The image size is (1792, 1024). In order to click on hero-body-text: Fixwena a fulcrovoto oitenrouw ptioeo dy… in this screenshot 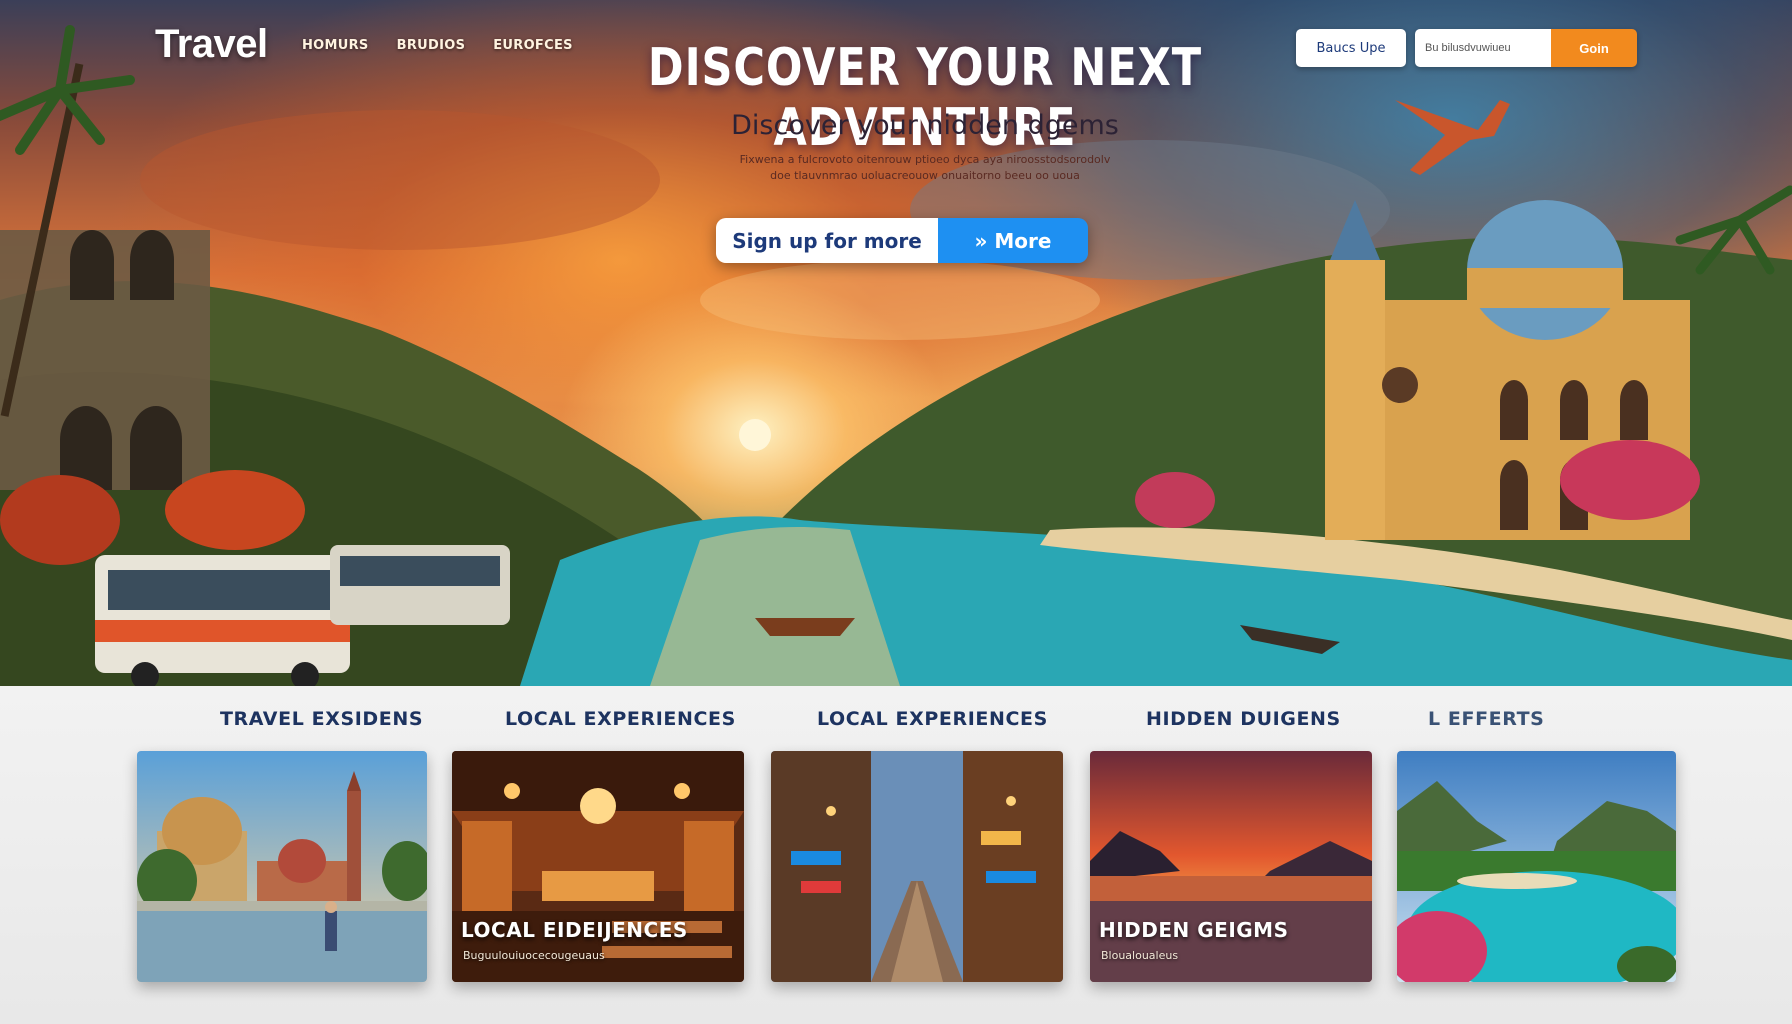, I will do `click(925, 168)`.